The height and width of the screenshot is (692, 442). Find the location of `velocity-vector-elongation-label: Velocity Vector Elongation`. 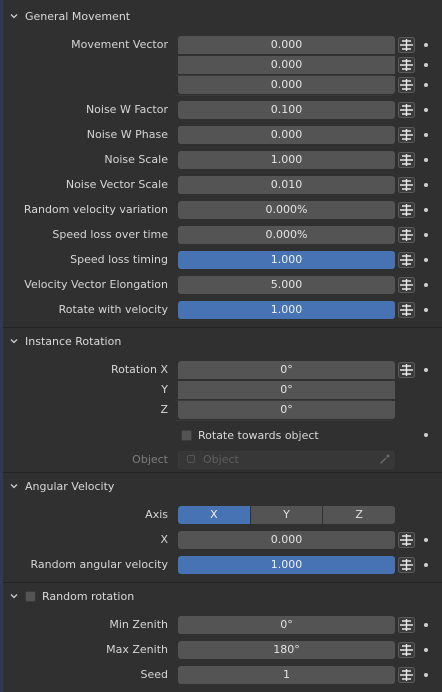

velocity-vector-elongation-label: Velocity Vector Elongation is located at coordinates (96, 284).